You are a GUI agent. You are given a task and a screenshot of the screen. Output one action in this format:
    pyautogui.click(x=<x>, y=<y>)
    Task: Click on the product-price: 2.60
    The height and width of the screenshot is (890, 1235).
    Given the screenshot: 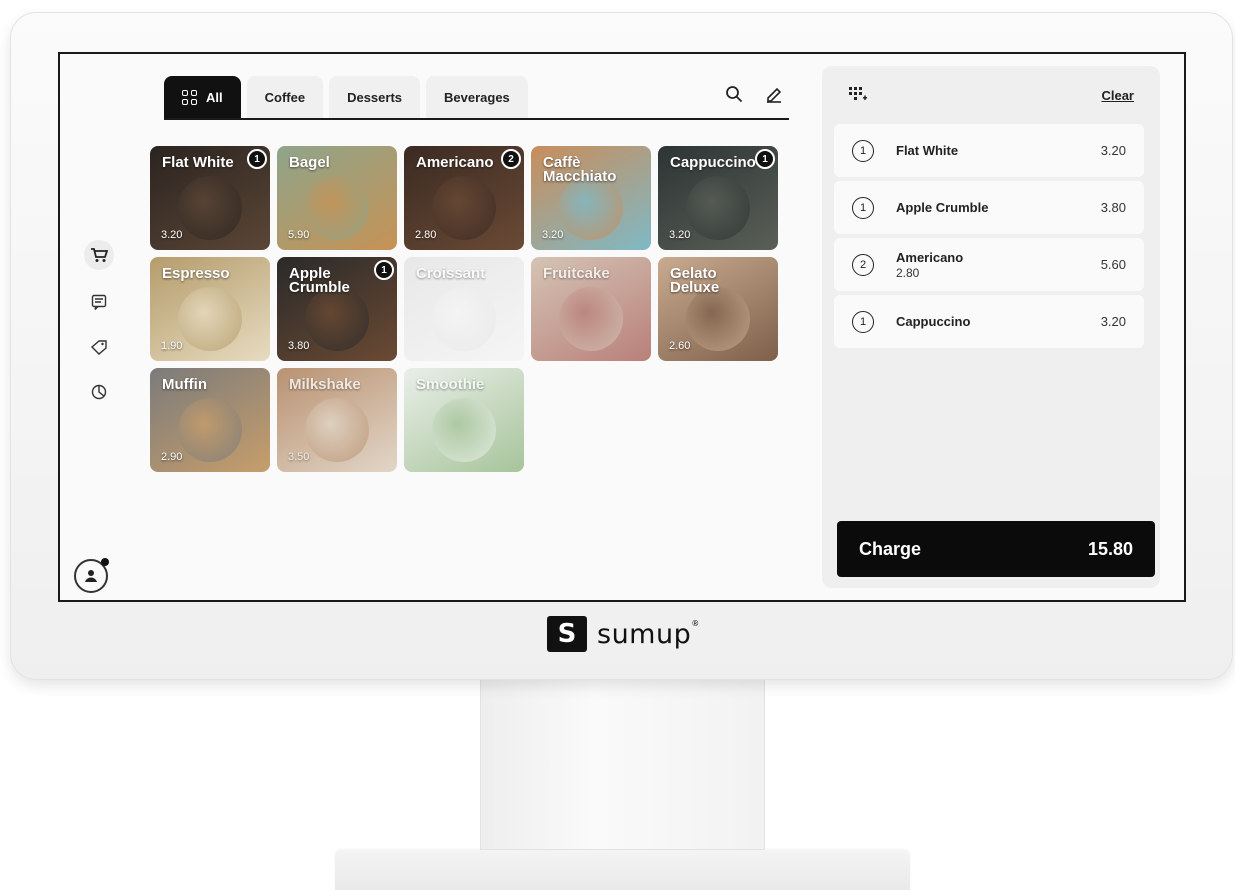 What is the action you would take?
    pyautogui.click(x=680, y=346)
    